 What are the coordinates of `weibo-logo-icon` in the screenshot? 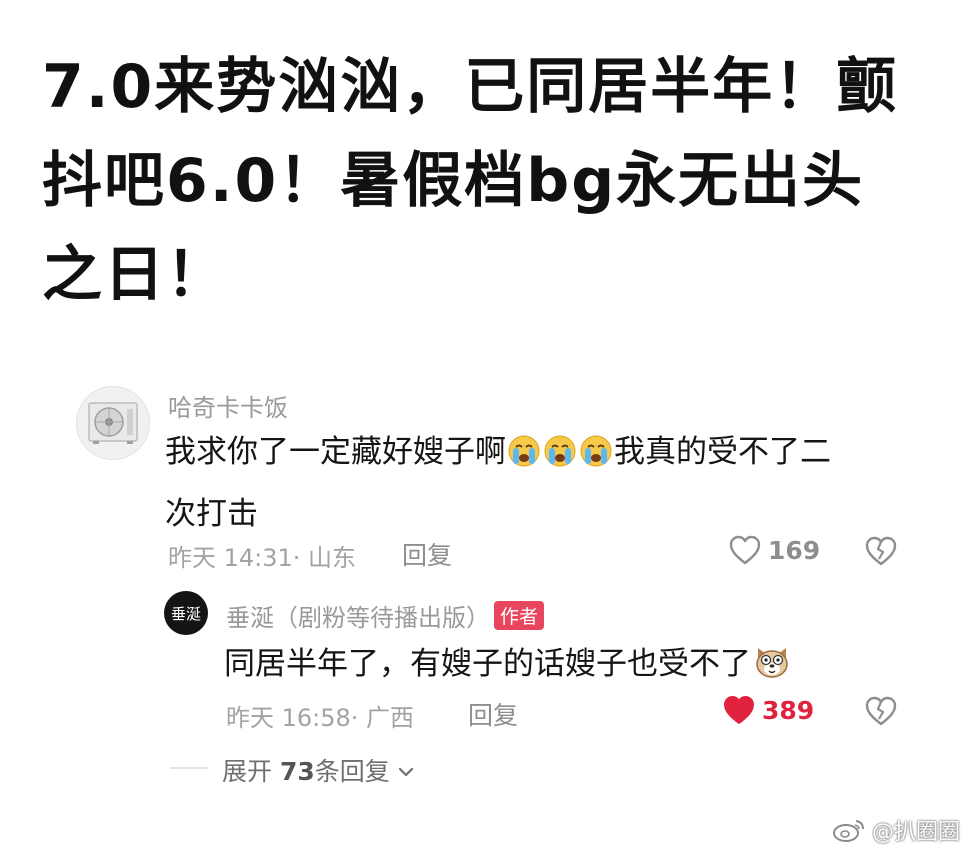 It's located at (848, 831).